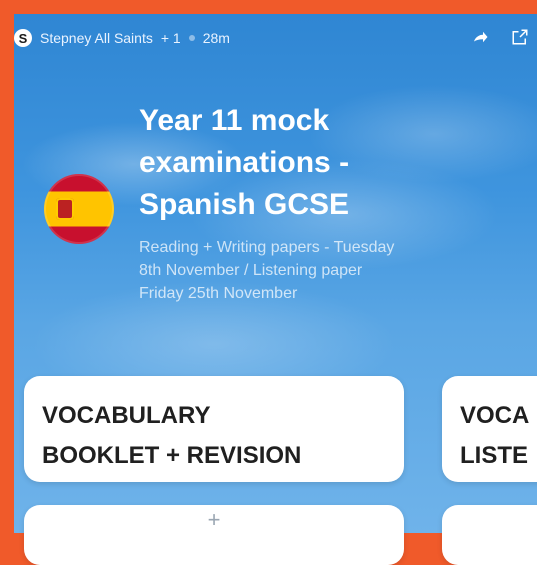  What do you see at coordinates (234, 120) in the screenshot?
I see `title-line-1: Year 11 mock` at bounding box center [234, 120].